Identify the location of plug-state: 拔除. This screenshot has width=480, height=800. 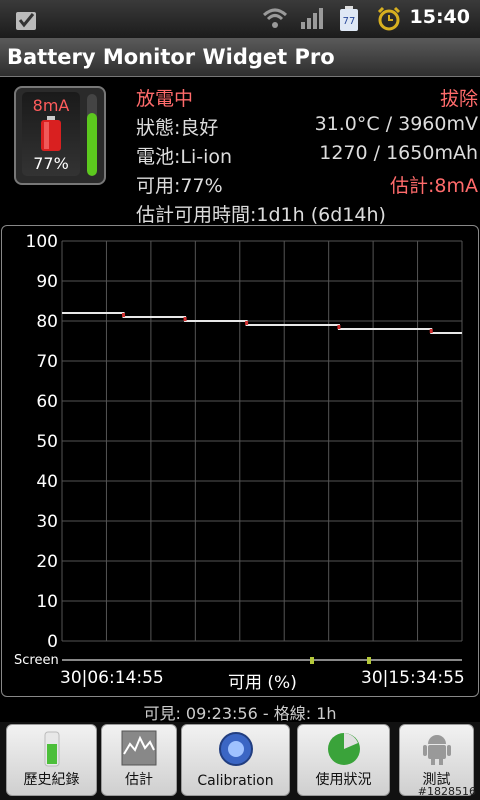
(458, 99).